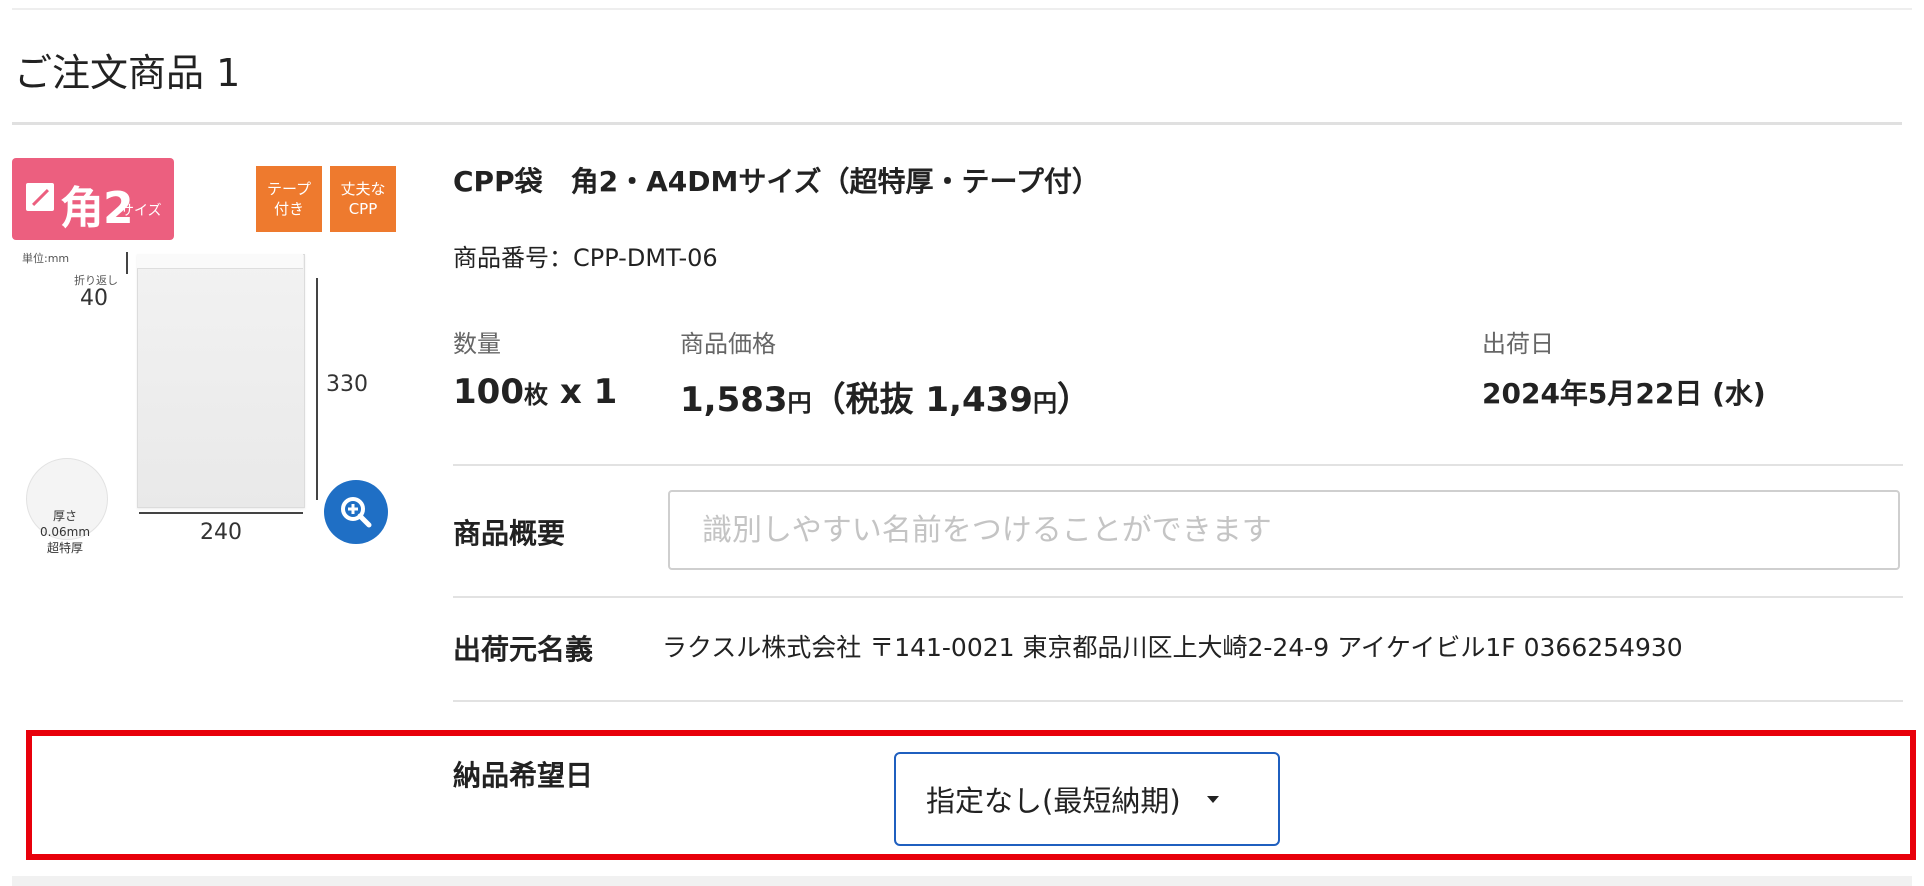 The image size is (1924, 886). What do you see at coordinates (734, 400) in the screenshot?
I see `price-number: 1,583` at bounding box center [734, 400].